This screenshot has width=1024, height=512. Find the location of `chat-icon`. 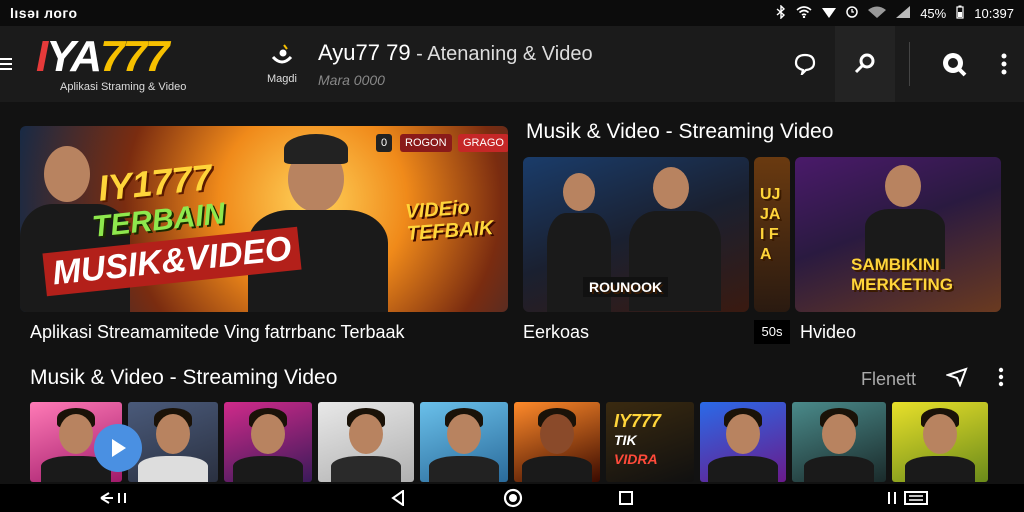

chat-icon is located at coordinates (805, 64).